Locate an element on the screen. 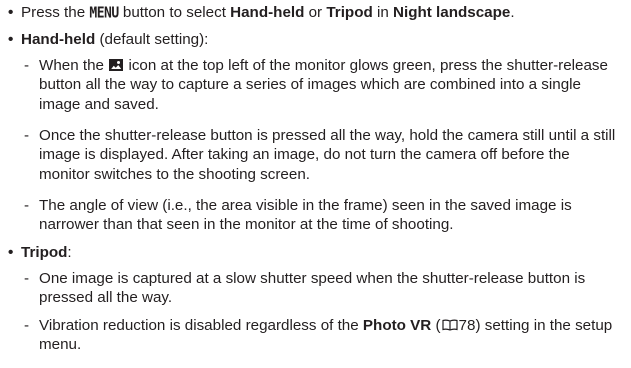 This screenshot has height=368, width=631. book-reference-icon is located at coordinates (449, 325).